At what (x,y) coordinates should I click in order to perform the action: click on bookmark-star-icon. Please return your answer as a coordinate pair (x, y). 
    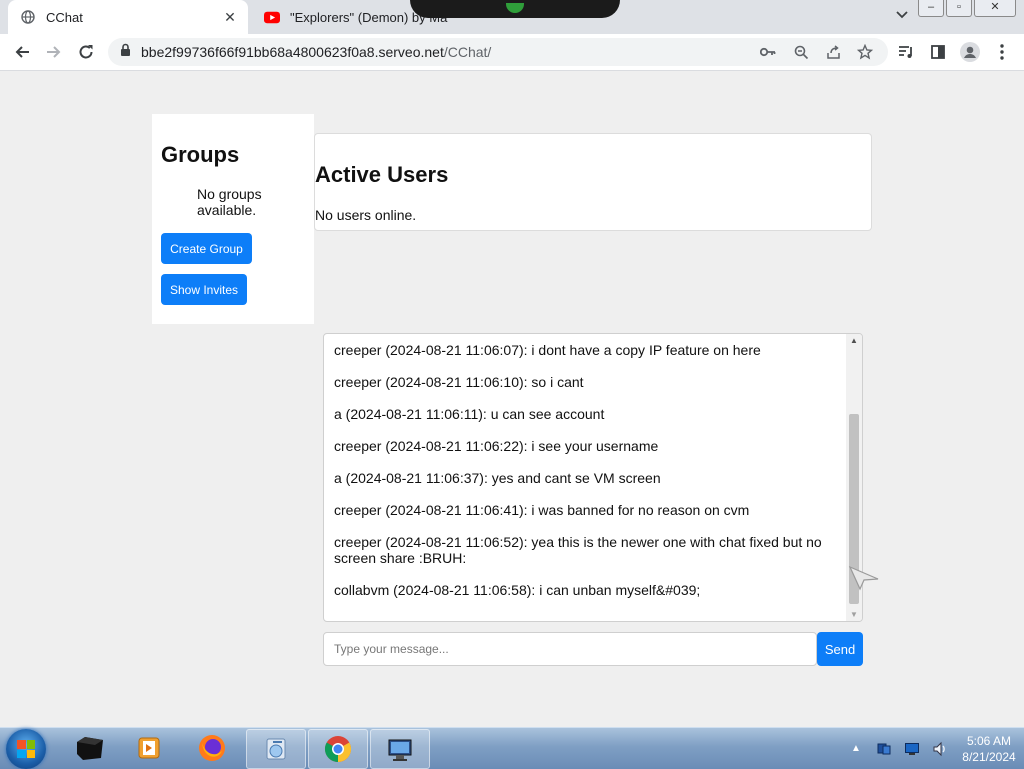
    Looking at the image, I should click on (865, 52).